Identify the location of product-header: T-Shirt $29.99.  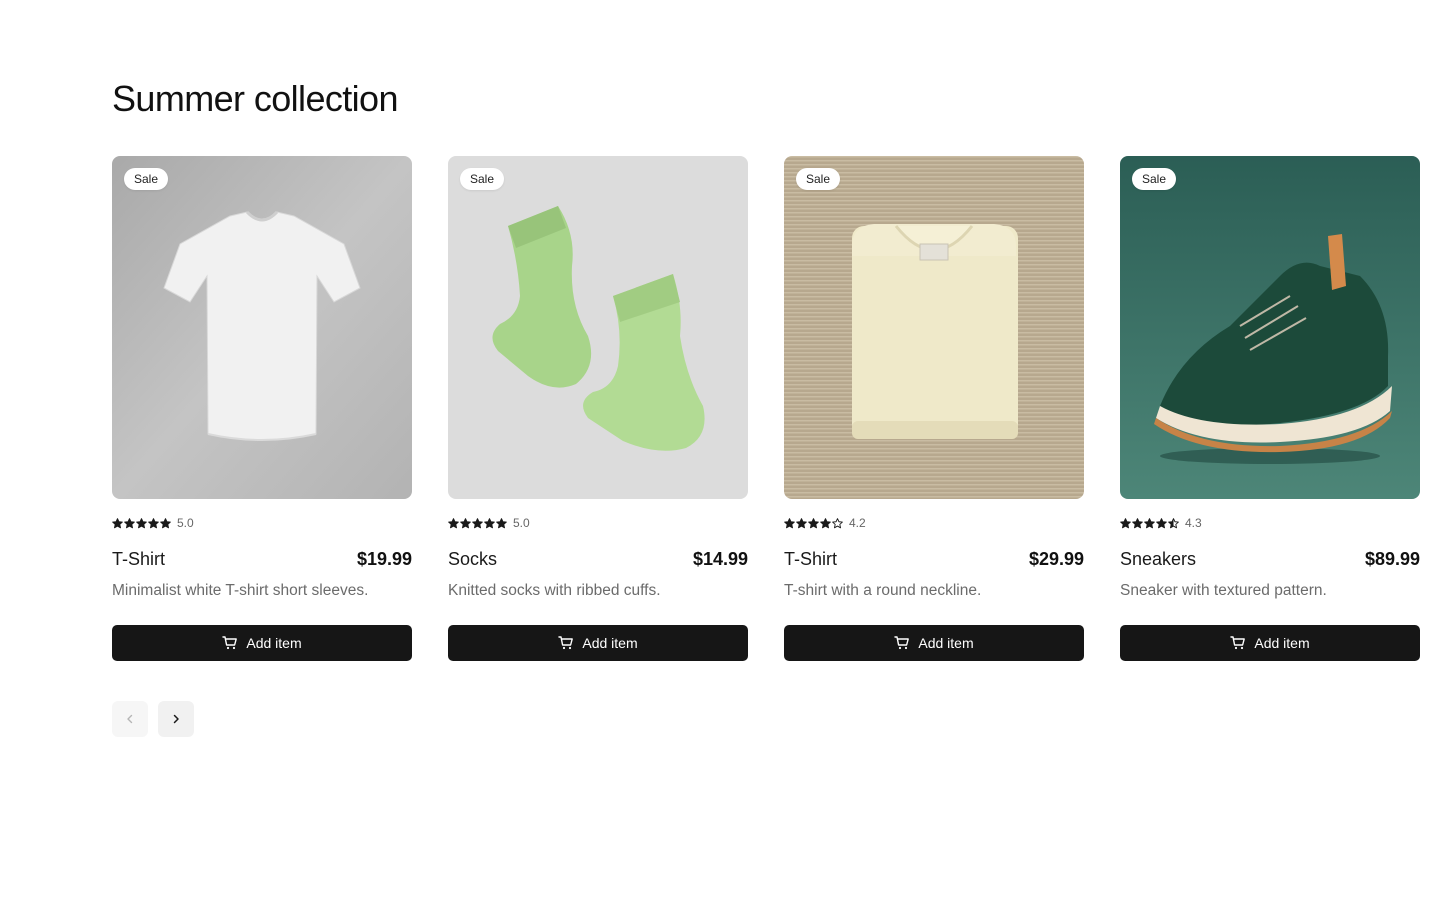
(934, 559).